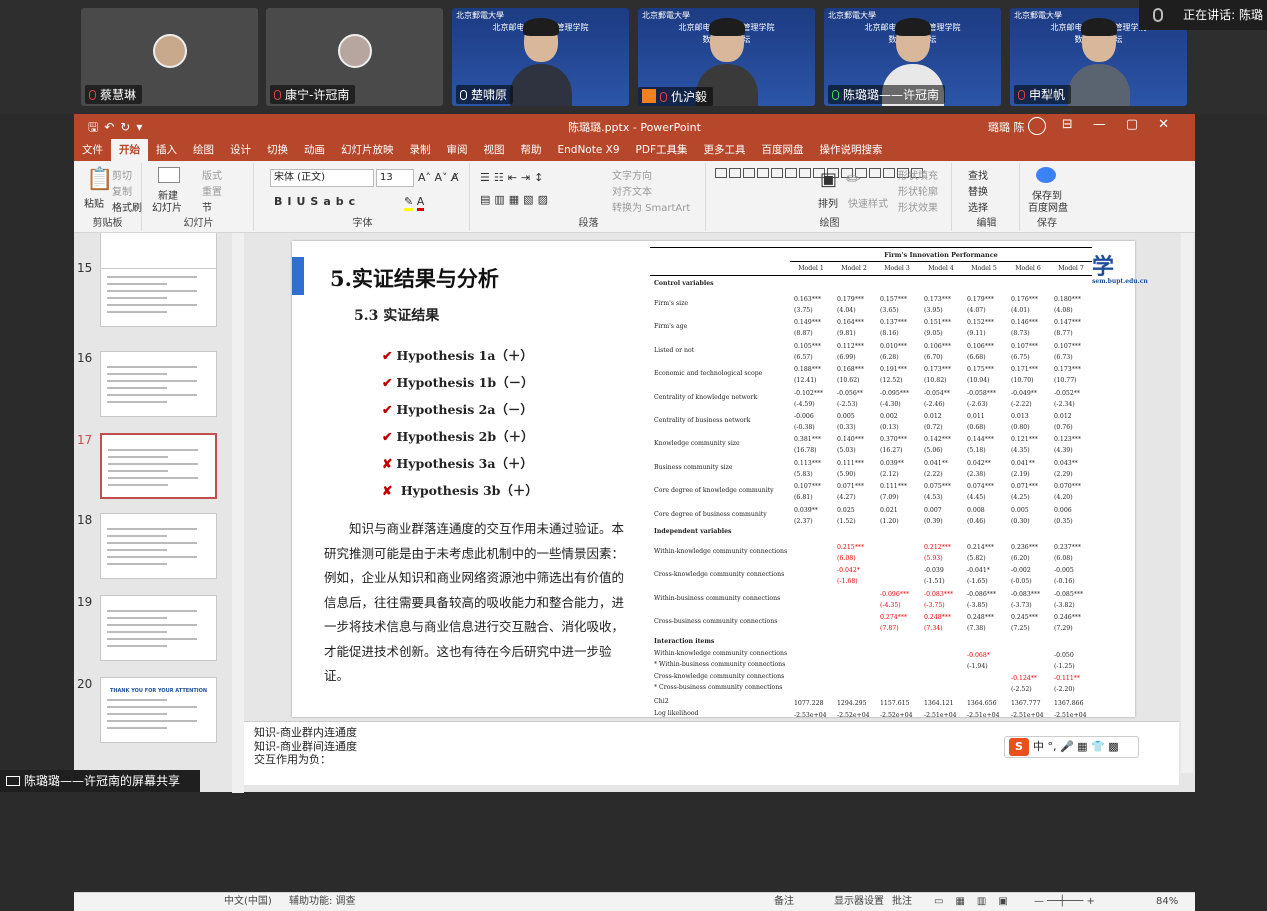 The width and height of the screenshot is (1267, 911). Describe the element at coordinates (92, 150) in the screenshot. I see `ribbon-tab: 文件` at that location.